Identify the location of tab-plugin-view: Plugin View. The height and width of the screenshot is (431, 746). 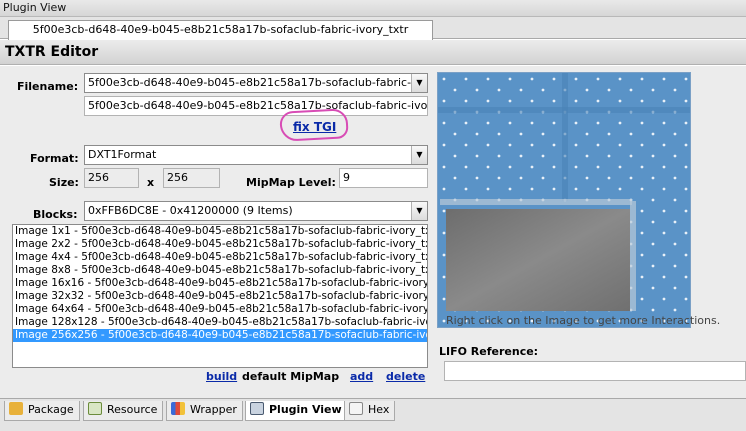
(296, 411).